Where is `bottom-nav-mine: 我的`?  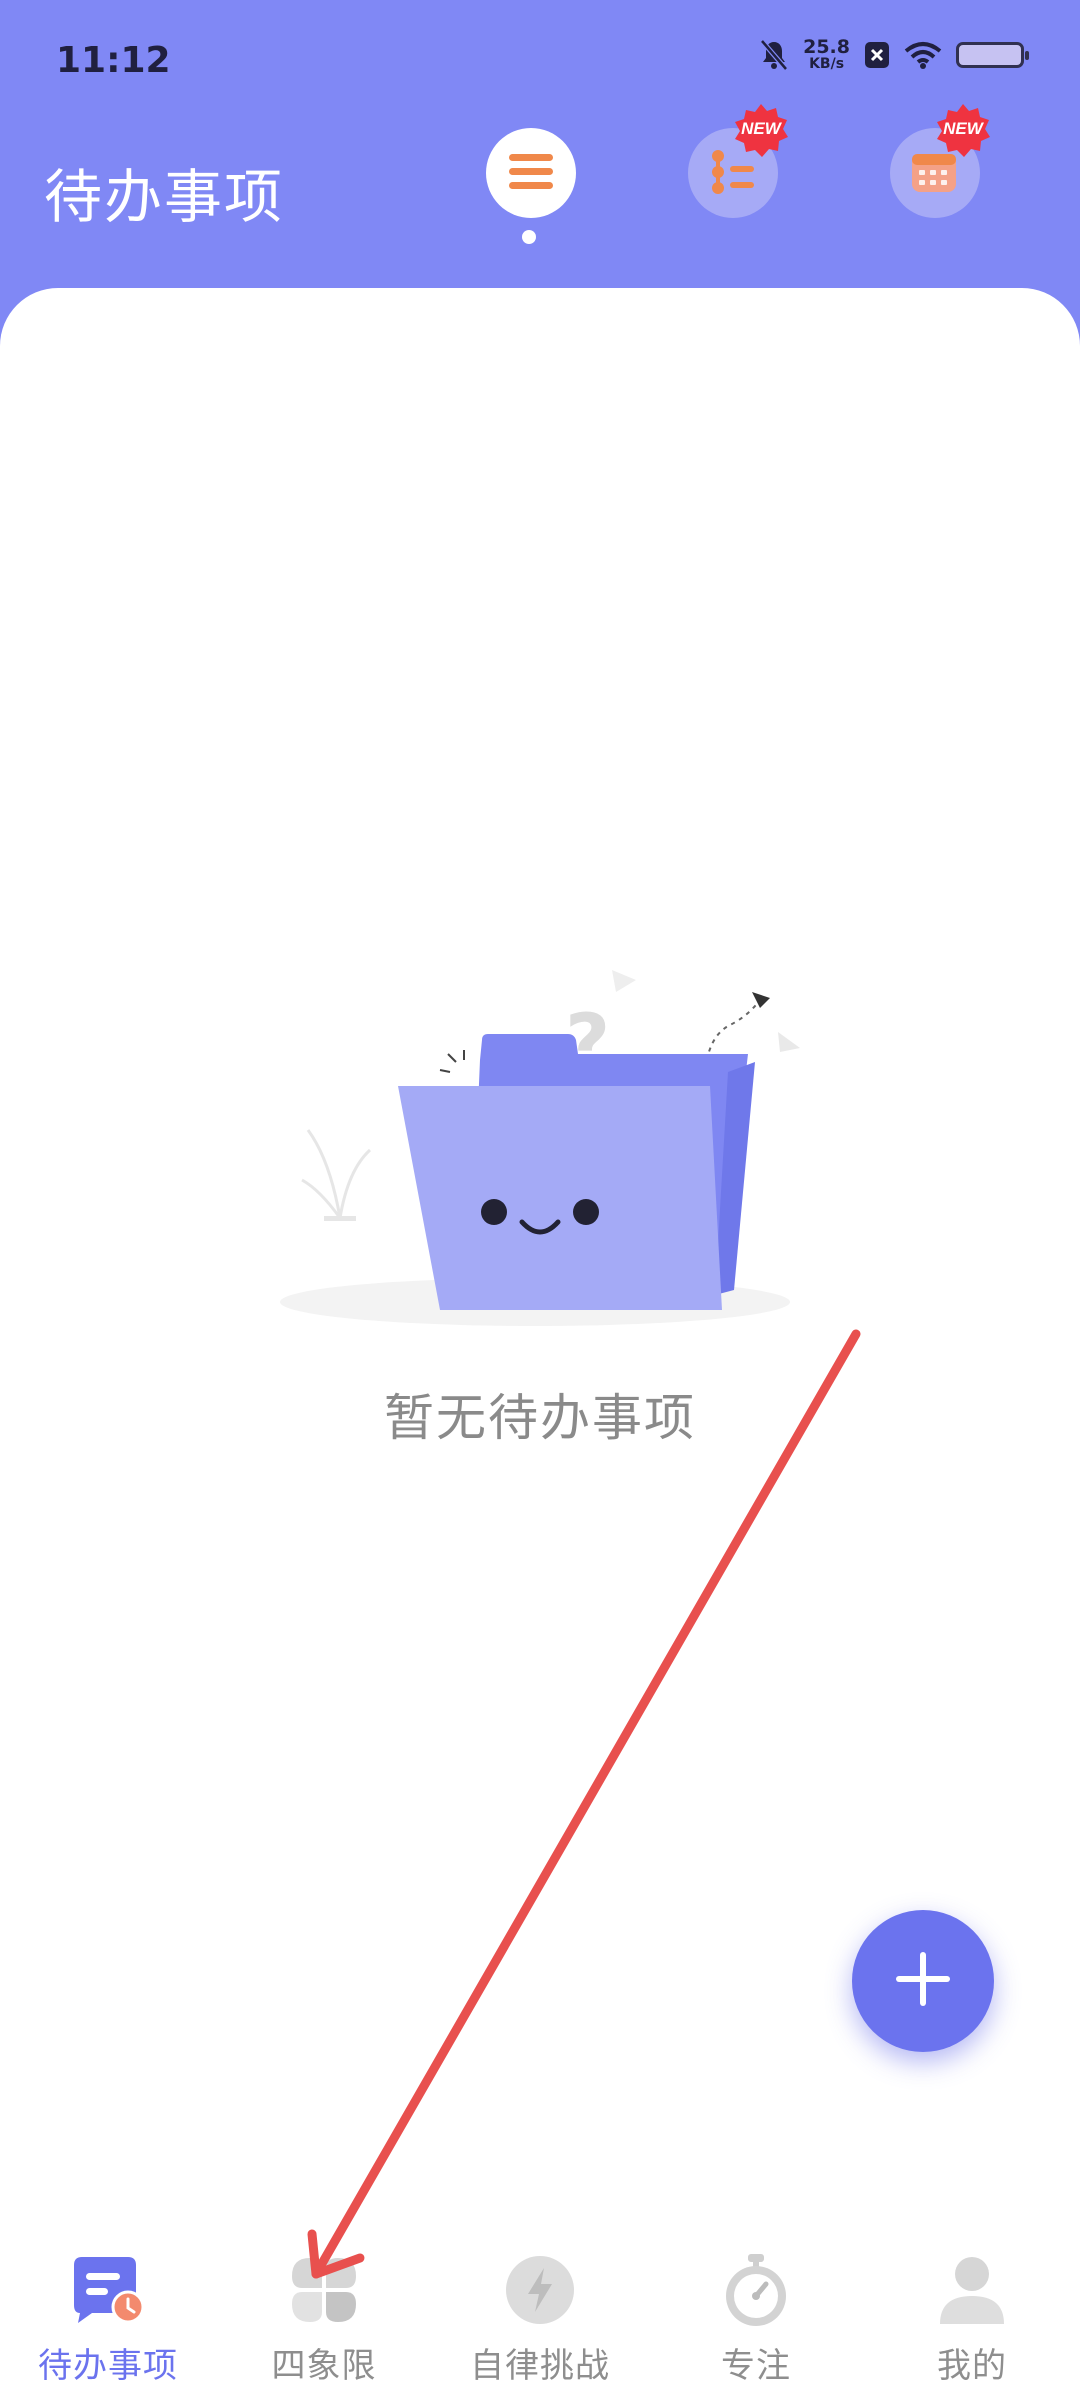
bottom-nav-mine: 我的 is located at coordinates (972, 2314).